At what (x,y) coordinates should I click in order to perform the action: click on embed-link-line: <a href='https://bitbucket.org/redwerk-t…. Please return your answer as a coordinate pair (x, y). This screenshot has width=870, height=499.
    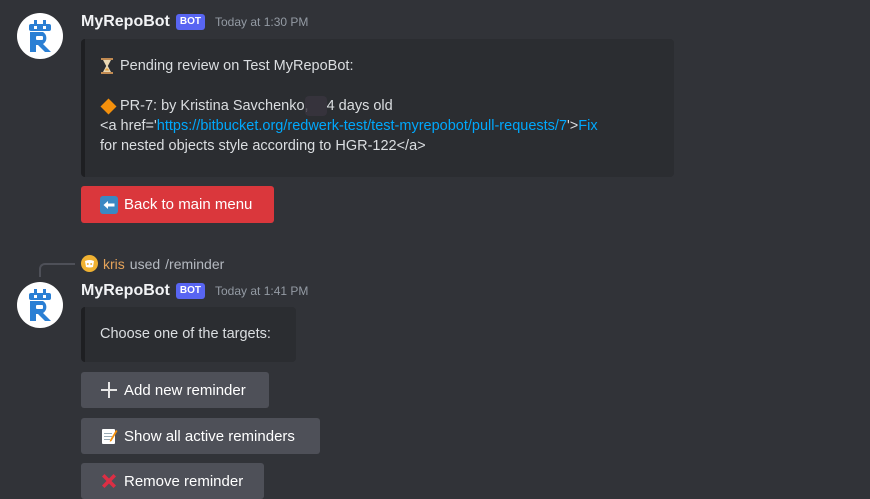
    Looking at the image, I should click on (379, 126).